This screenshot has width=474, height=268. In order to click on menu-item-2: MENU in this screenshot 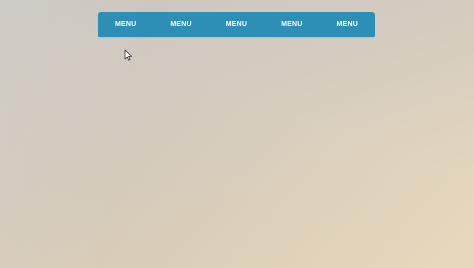, I will do `click(180, 24)`.